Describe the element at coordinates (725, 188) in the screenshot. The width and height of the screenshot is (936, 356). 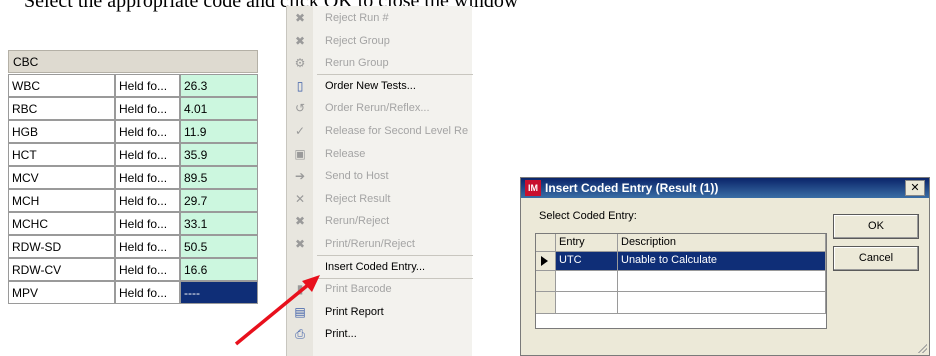
I see `dialog-titlebar: IM Insert Coded Entry (Result (1)) ✕` at that location.